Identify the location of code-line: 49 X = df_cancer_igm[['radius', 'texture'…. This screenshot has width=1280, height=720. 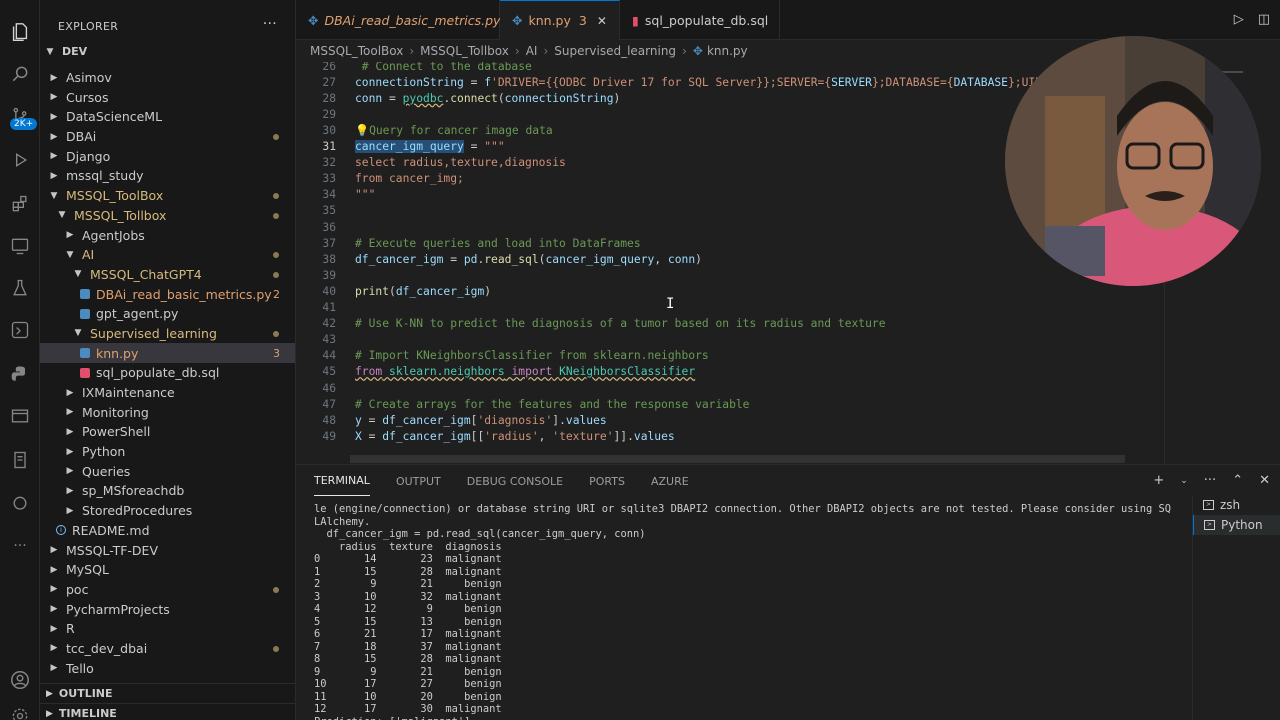
(485, 436).